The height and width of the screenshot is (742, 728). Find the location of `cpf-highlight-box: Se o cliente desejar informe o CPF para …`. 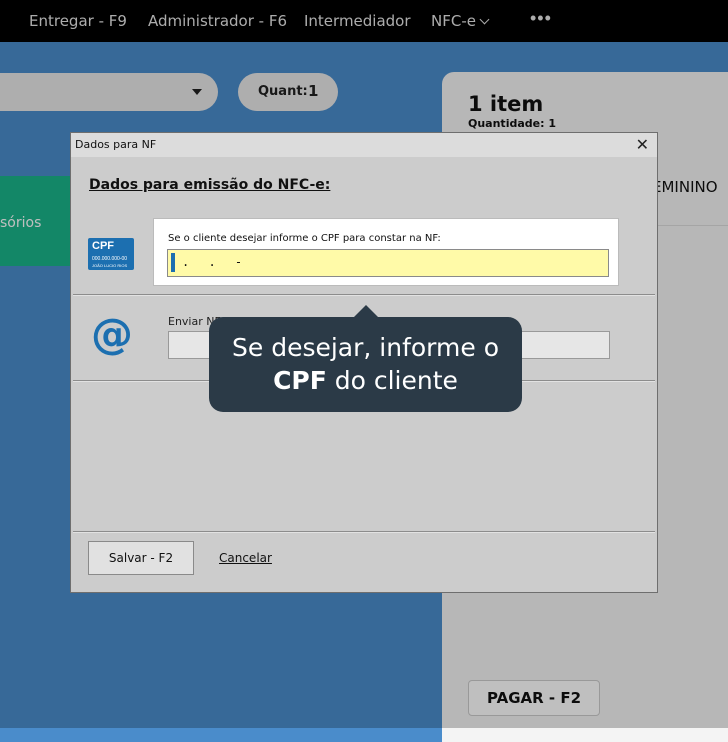

cpf-highlight-box: Se o cliente desejar informe o CPF para … is located at coordinates (386, 252).